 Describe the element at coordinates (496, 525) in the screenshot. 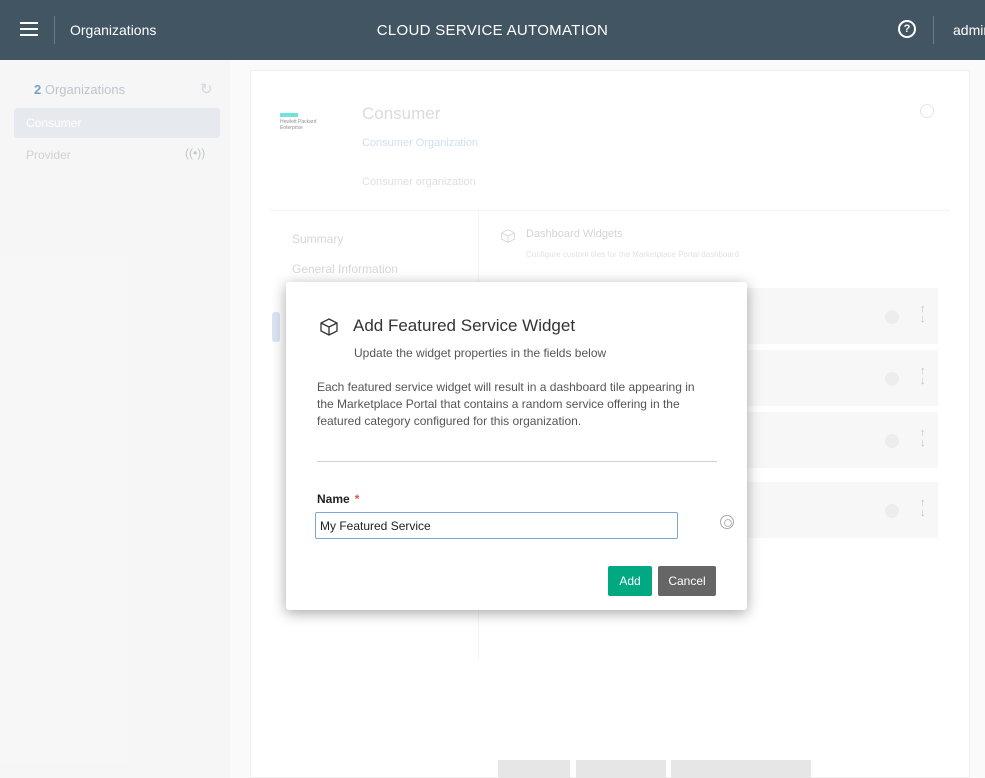

I see `name-input` at that location.